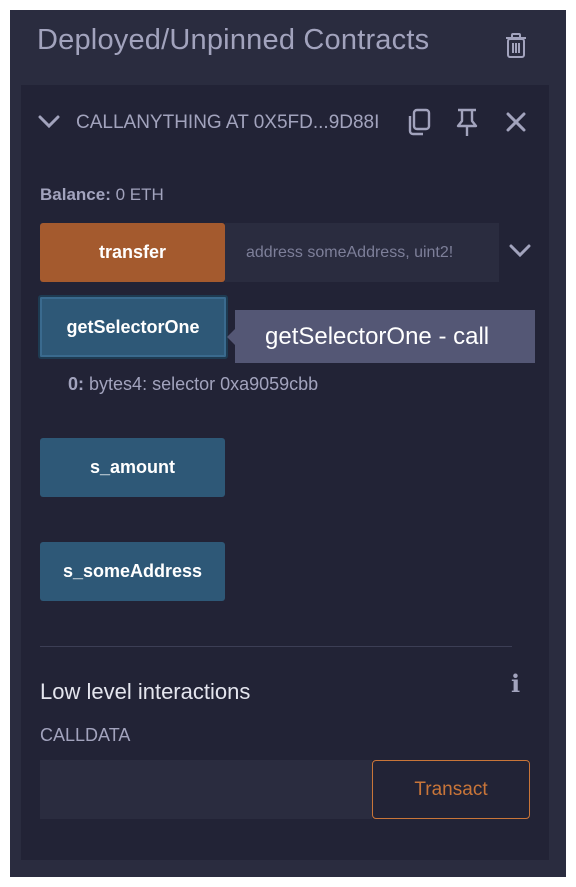 This screenshot has width=576, height=887. Describe the element at coordinates (467, 122) in the screenshot. I see `pin-icon` at that location.